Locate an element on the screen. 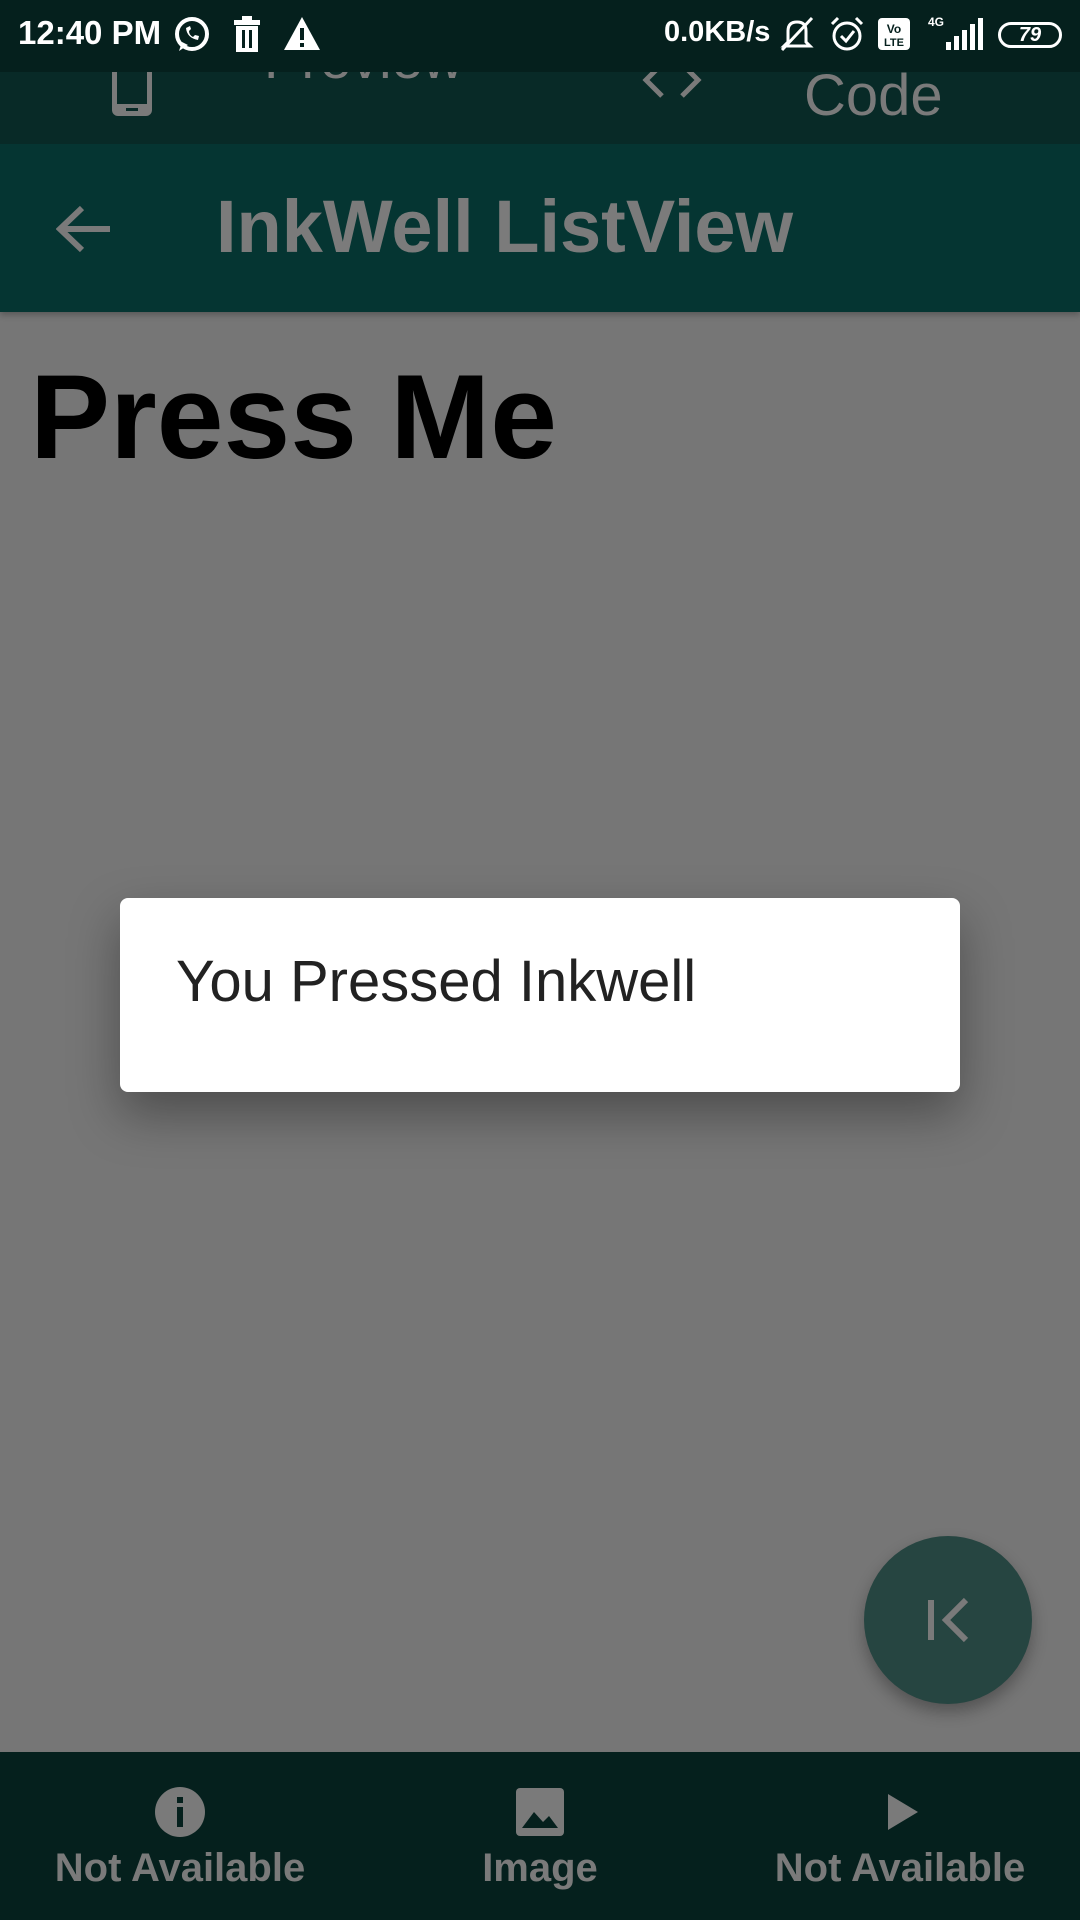  trash-icon is located at coordinates (247, 34).